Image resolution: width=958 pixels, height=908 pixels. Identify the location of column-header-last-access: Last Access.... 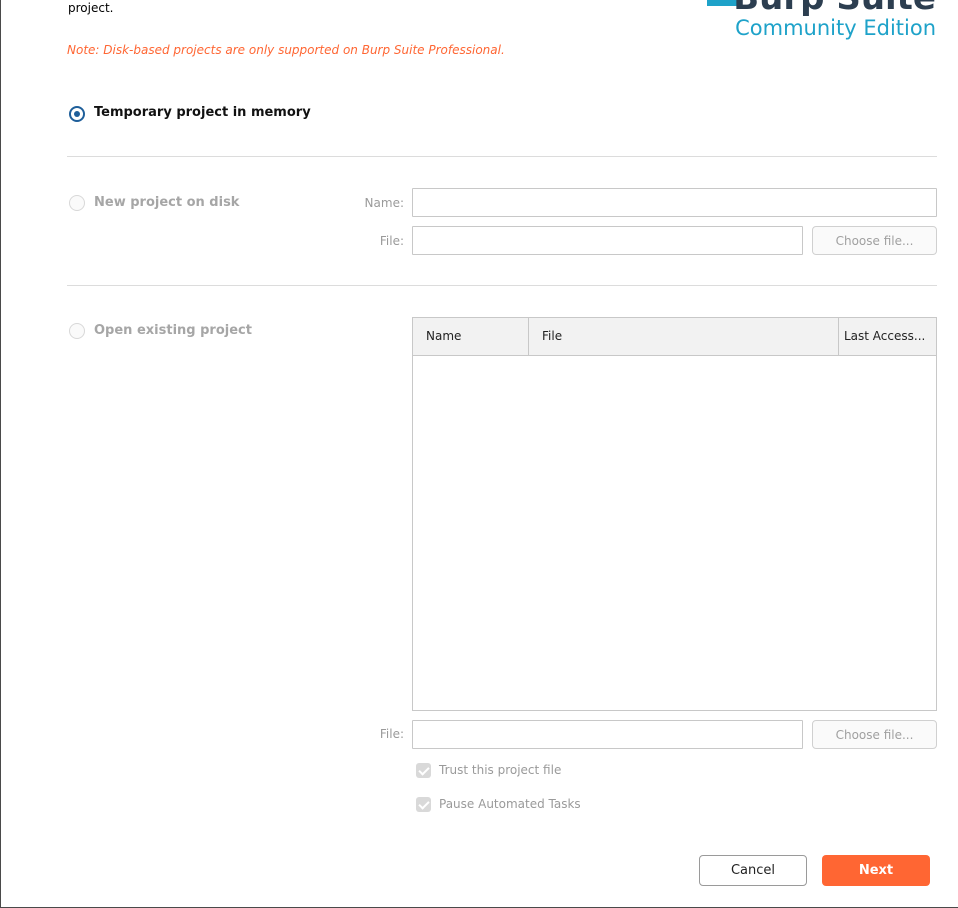
(887, 336).